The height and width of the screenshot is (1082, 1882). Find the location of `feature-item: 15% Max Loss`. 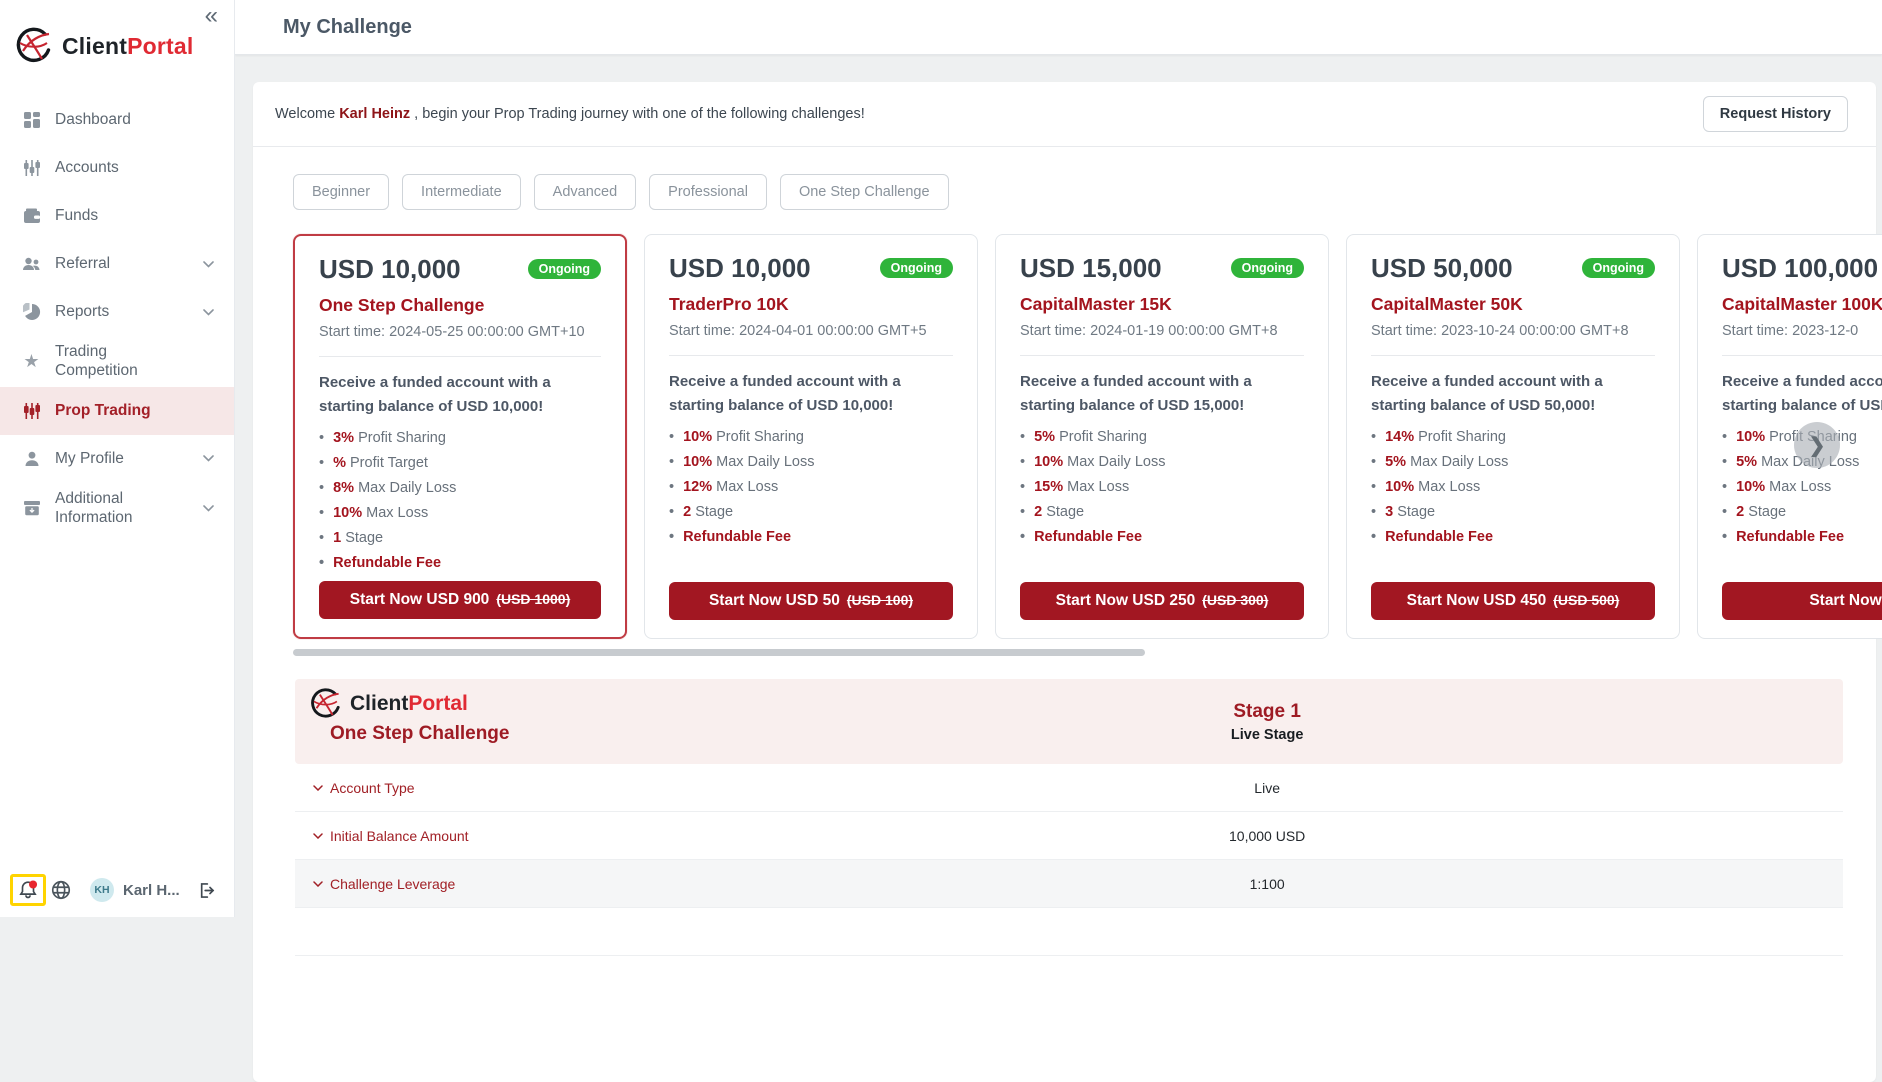

feature-item: 15% Max Loss is located at coordinates (1162, 487).